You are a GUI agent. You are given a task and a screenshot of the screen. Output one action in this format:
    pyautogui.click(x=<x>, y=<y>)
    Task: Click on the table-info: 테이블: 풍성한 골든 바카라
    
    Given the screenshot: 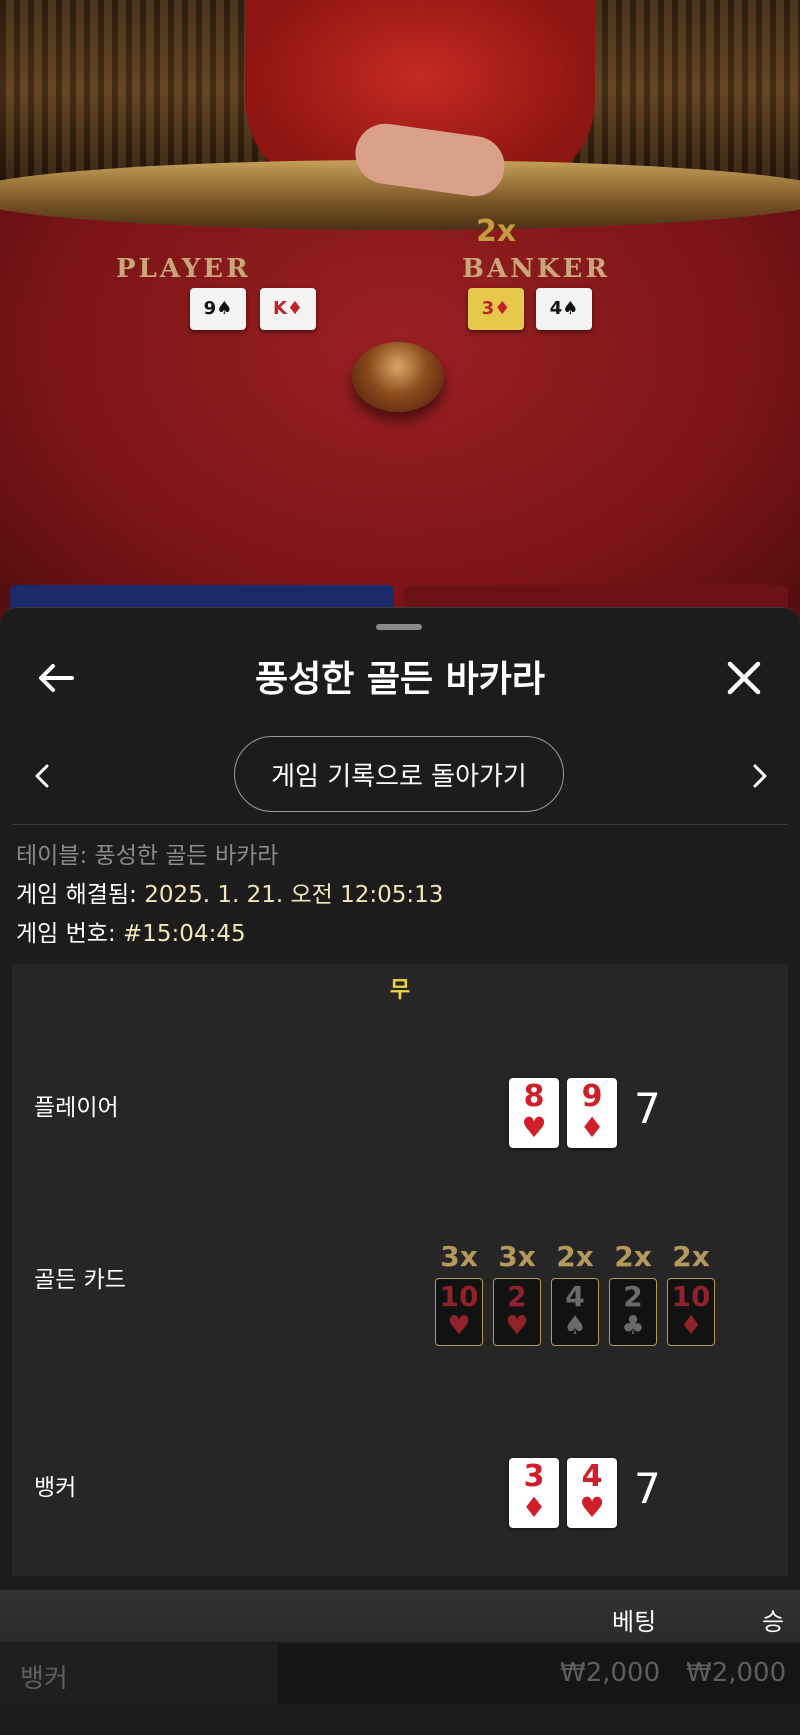 What is the action you would take?
    pyautogui.click(x=147, y=856)
    